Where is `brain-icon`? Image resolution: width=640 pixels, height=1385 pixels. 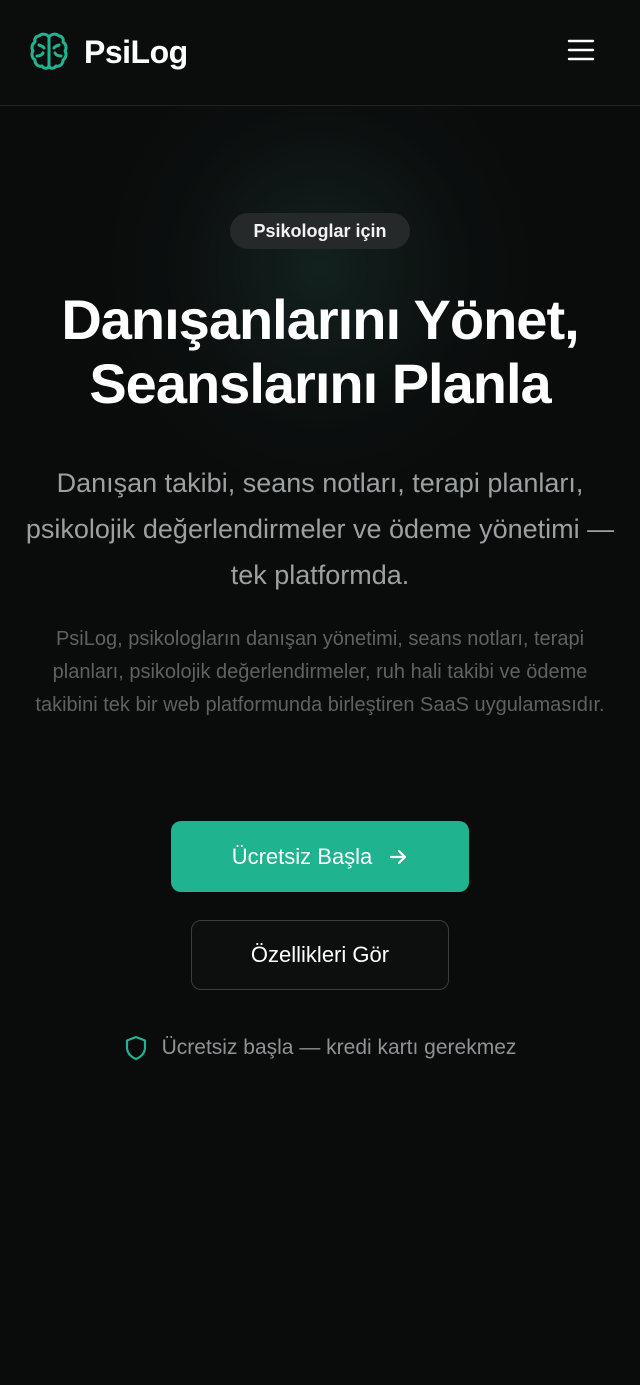 brain-icon is located at coordinates (49, 52).